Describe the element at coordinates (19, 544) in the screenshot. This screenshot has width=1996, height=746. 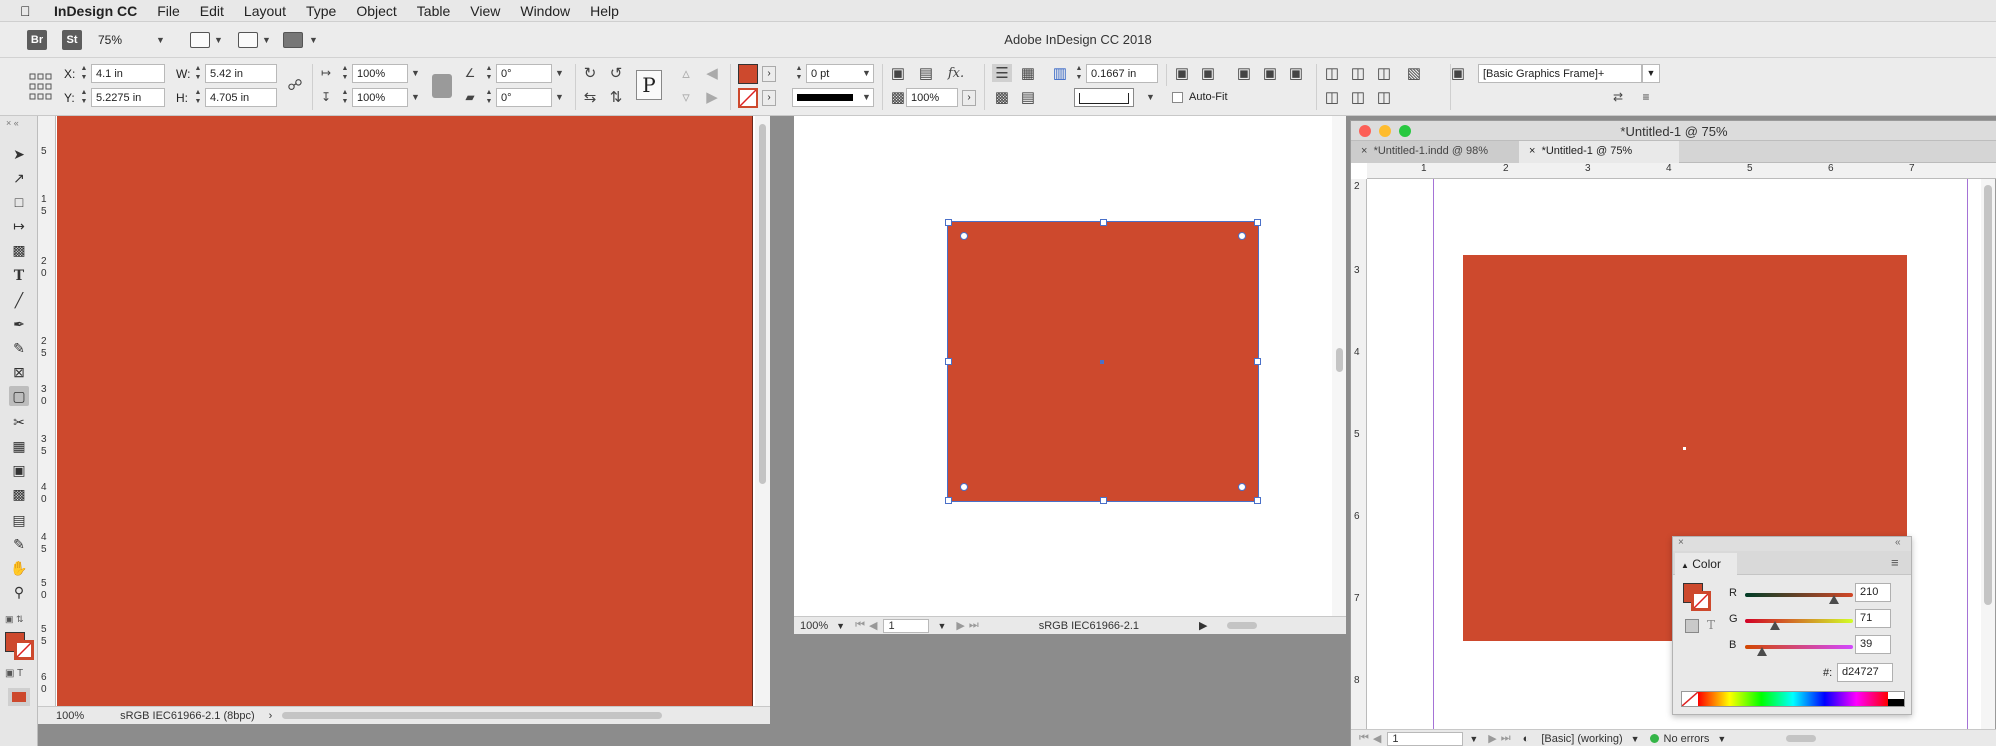
I see `eyedropper-tool-icon: ✎` at that location.